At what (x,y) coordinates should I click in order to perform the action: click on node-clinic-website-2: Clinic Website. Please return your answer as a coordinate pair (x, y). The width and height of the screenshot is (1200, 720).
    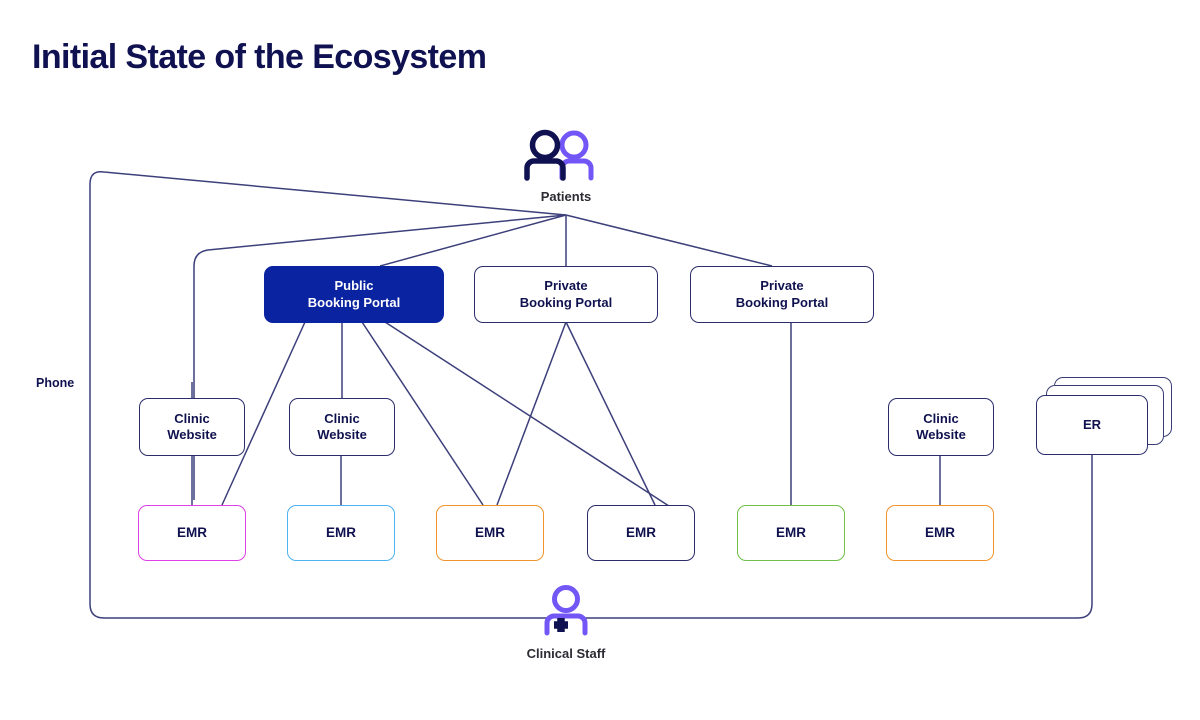
    Looking at the image, I should click on (342, 427).